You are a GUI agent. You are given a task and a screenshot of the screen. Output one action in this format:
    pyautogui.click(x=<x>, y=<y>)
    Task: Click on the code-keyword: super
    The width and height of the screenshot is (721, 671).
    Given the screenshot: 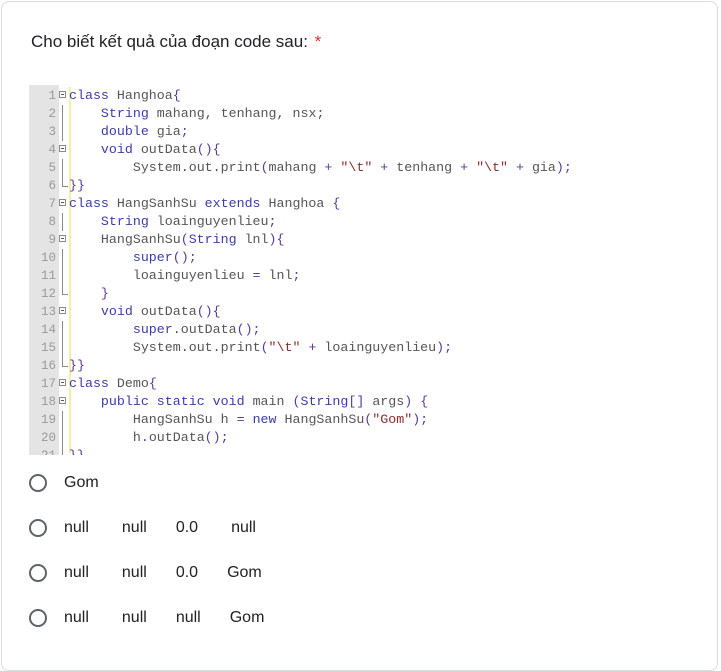 What is the action you would take?
    pyautogui.click(x=152, y=257)
    